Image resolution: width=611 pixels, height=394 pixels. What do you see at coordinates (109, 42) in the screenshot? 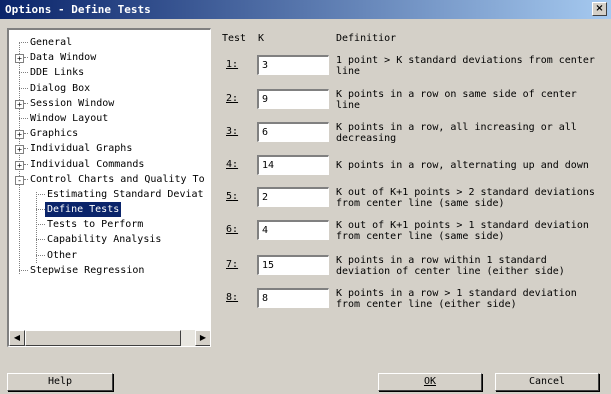
I see `tree-item-general: General` at bounding box center [109, 42].